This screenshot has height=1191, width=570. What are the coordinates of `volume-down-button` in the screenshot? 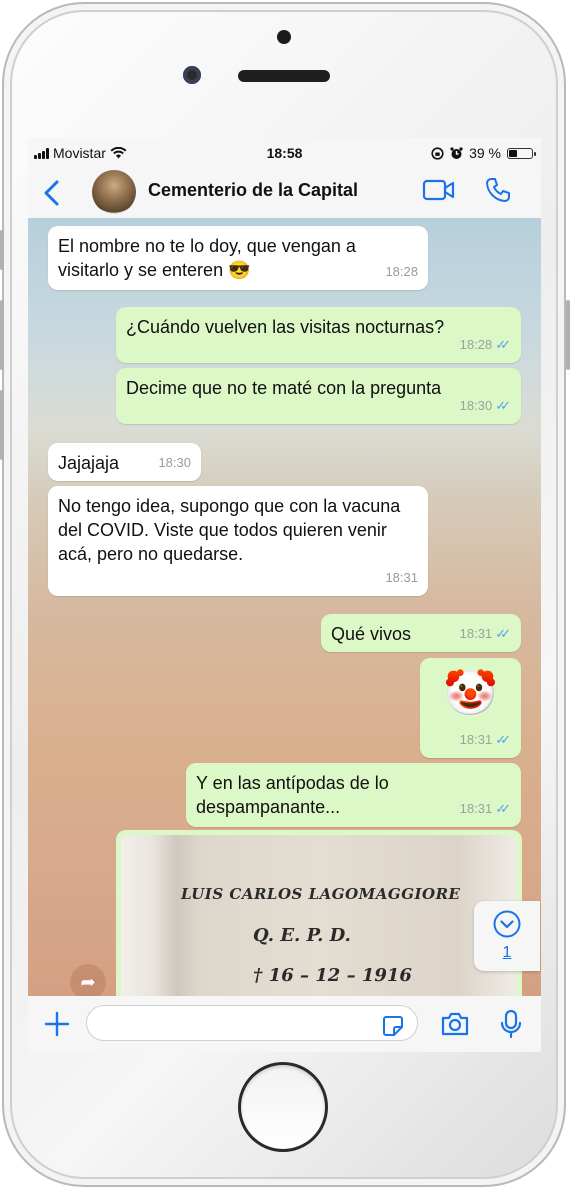 It's located at (2, 425).